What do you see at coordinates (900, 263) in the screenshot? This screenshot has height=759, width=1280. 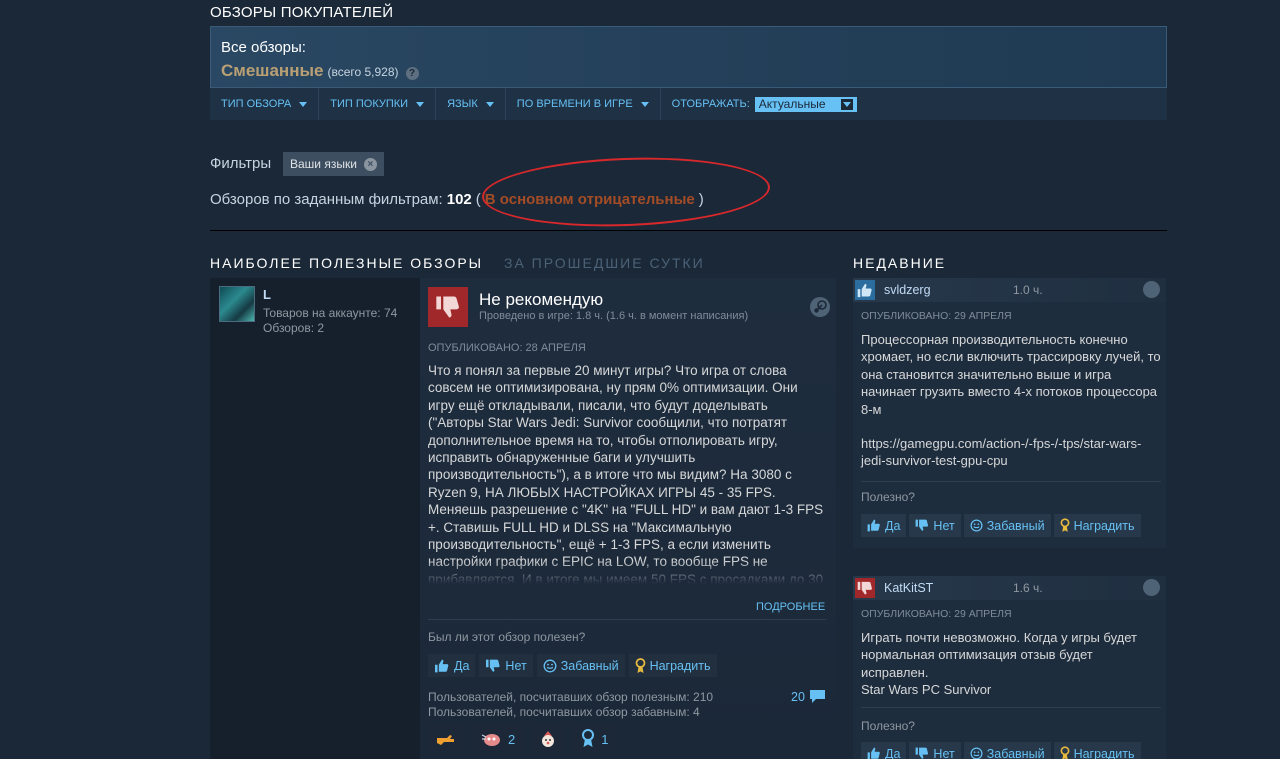 I see `recent-heading: НЕДАВНИЕ` at bounding box center [900, 263].